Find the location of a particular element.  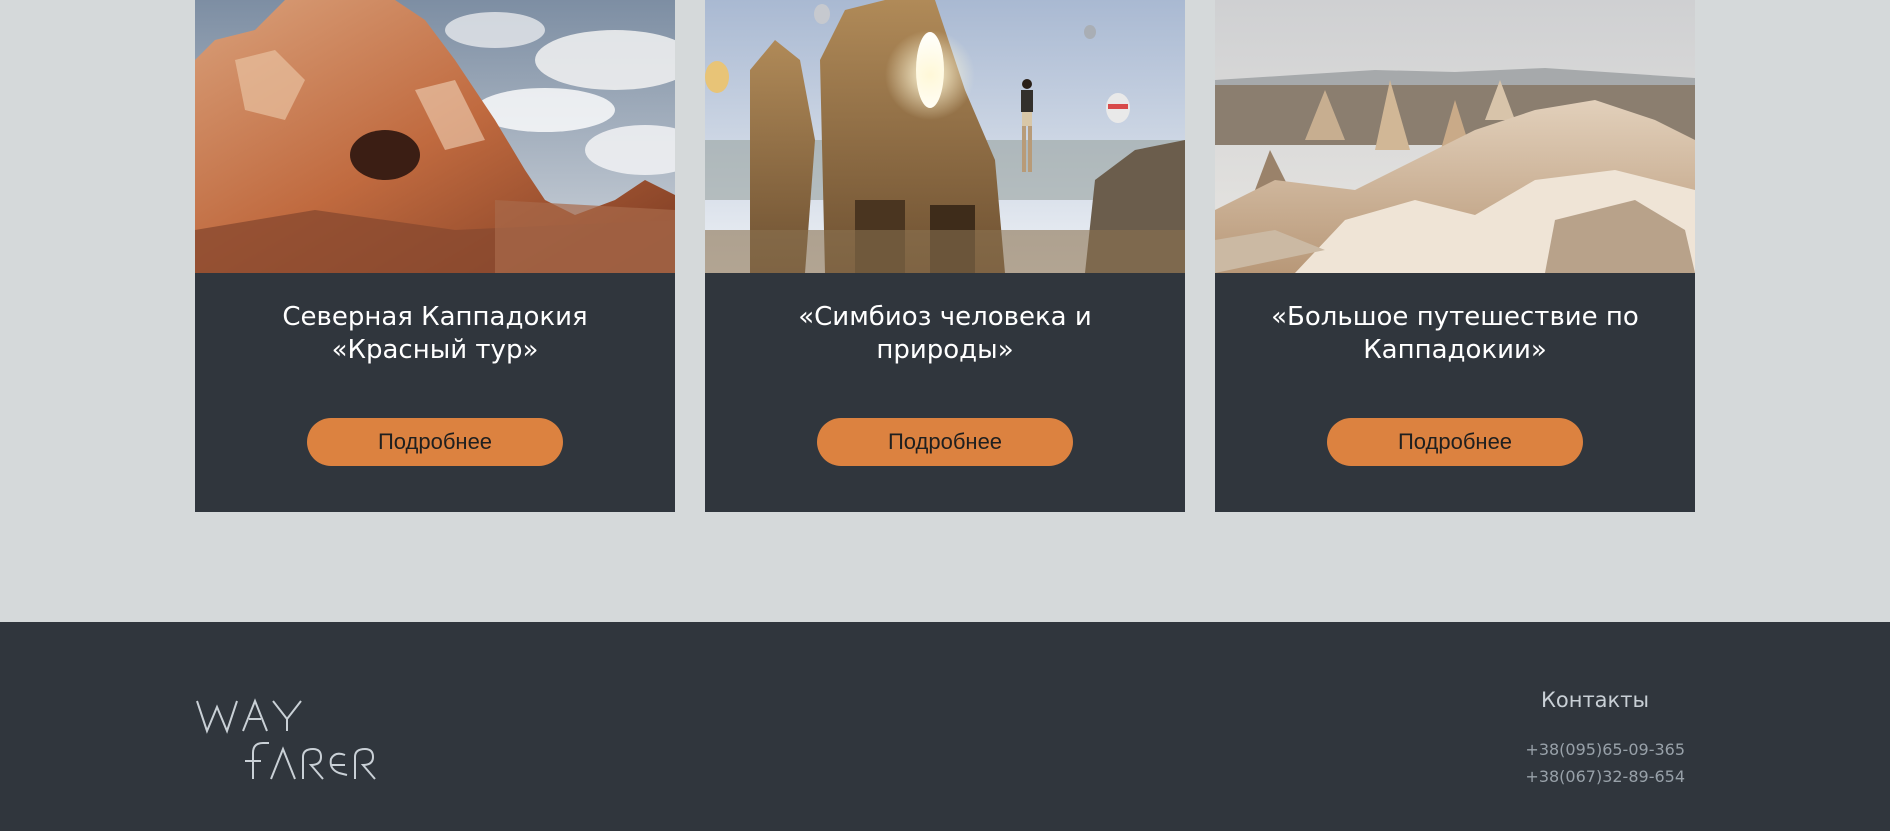

fairy-chimneys-photo is located at coordinates (1455, 136).